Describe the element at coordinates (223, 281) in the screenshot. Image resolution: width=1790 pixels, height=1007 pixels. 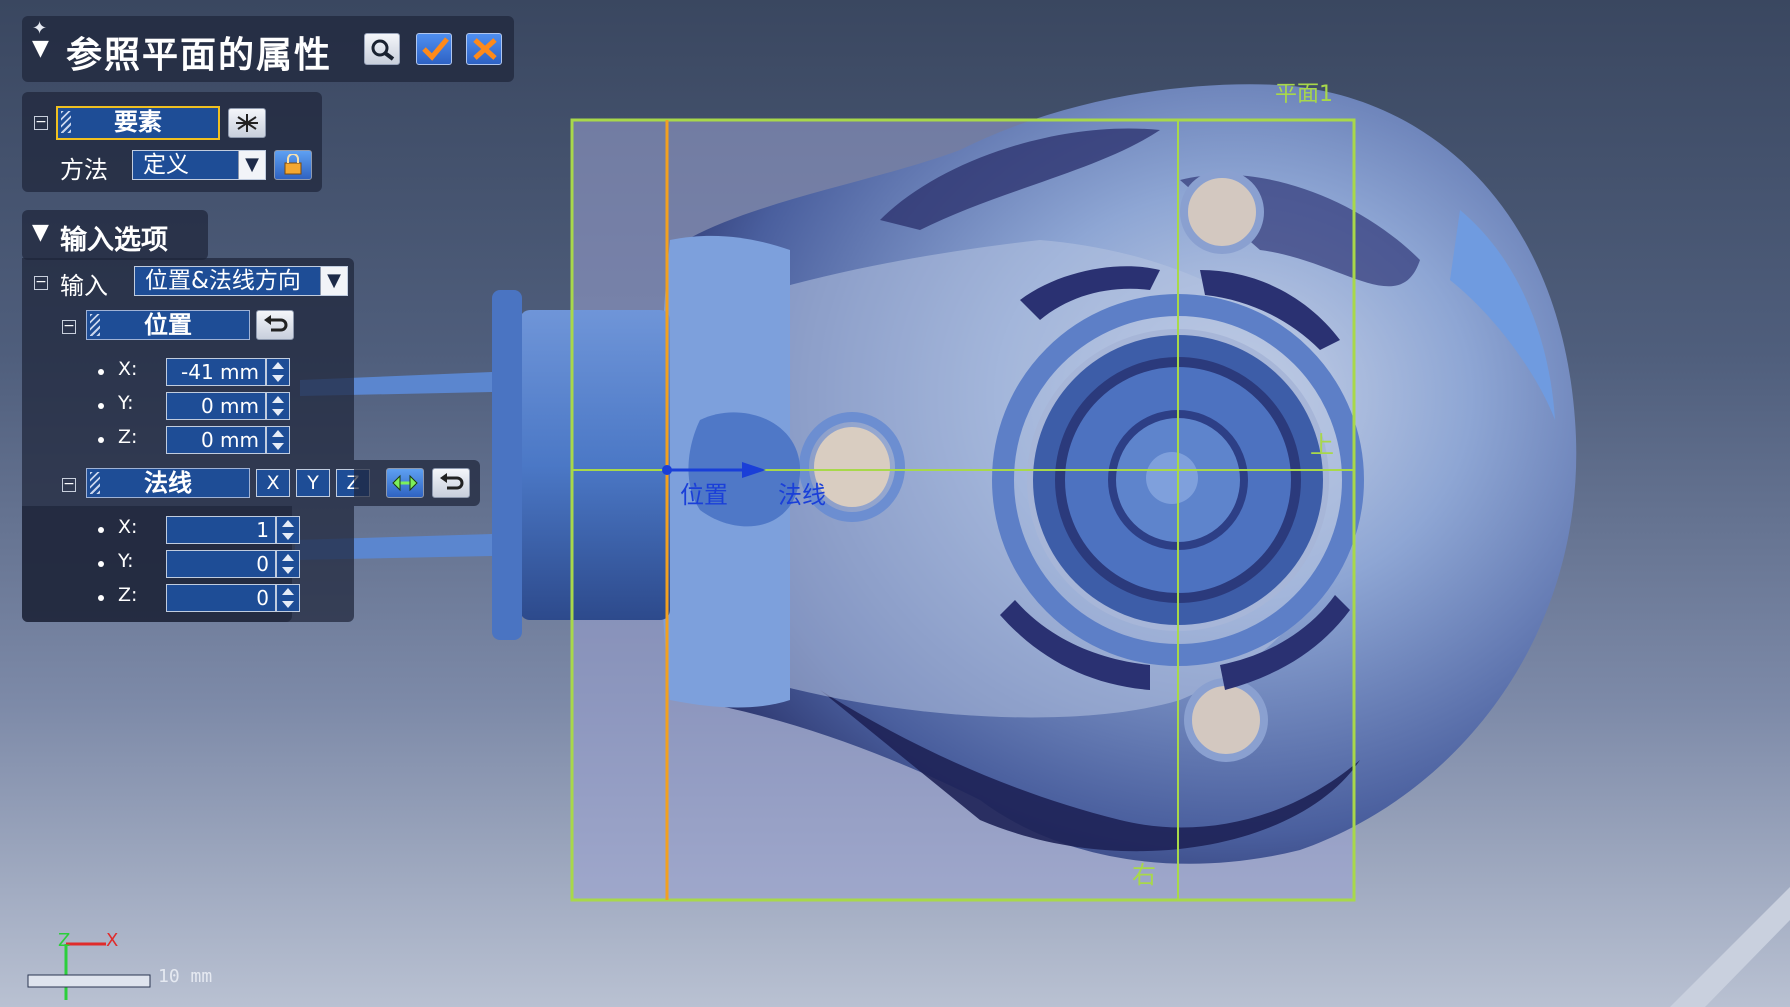
I see `input-value: 位置&法线方向` at that location.